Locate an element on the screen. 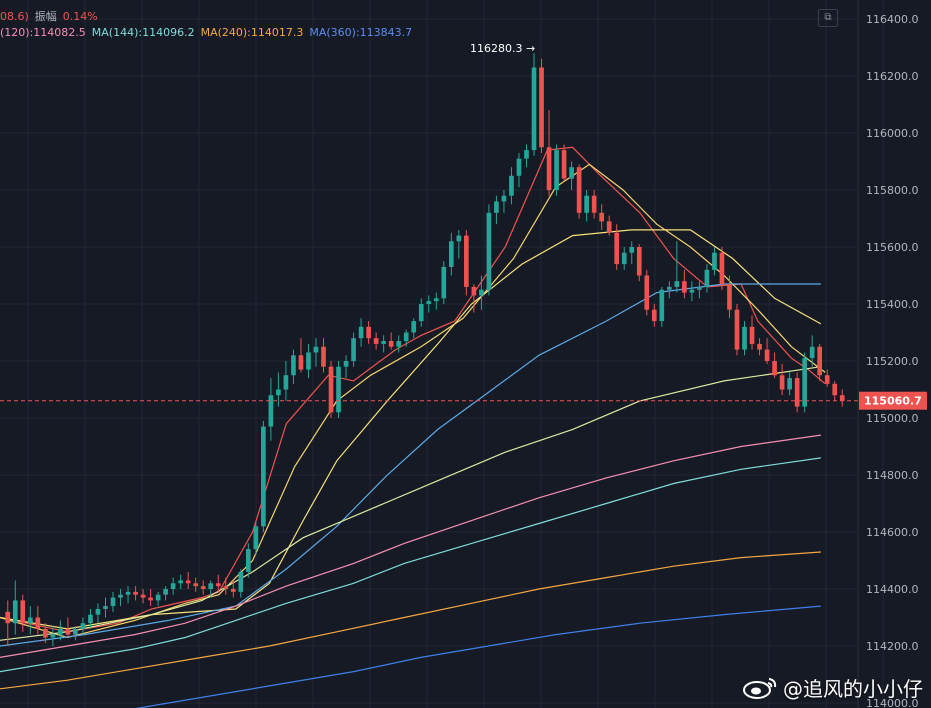  y-tick-label: 114800.0 is located at coordinates (892, 475).